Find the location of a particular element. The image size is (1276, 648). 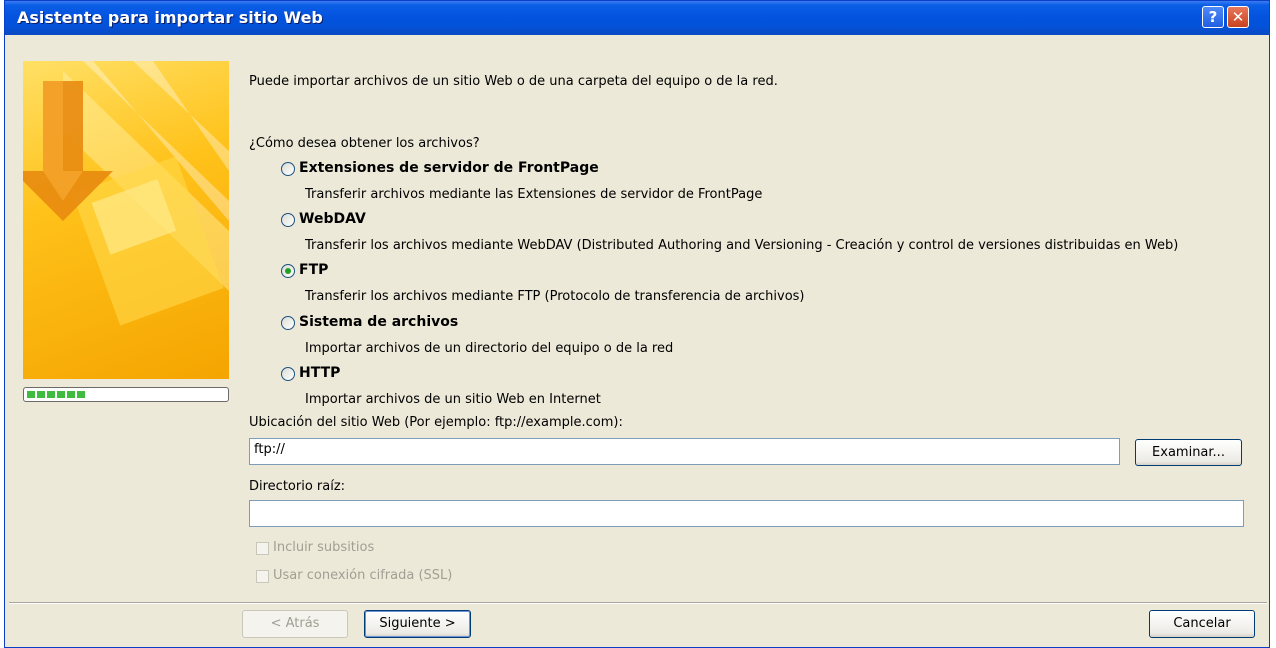

include-subsites-label: Incluir subsitios is located at coordinates (324, 547).